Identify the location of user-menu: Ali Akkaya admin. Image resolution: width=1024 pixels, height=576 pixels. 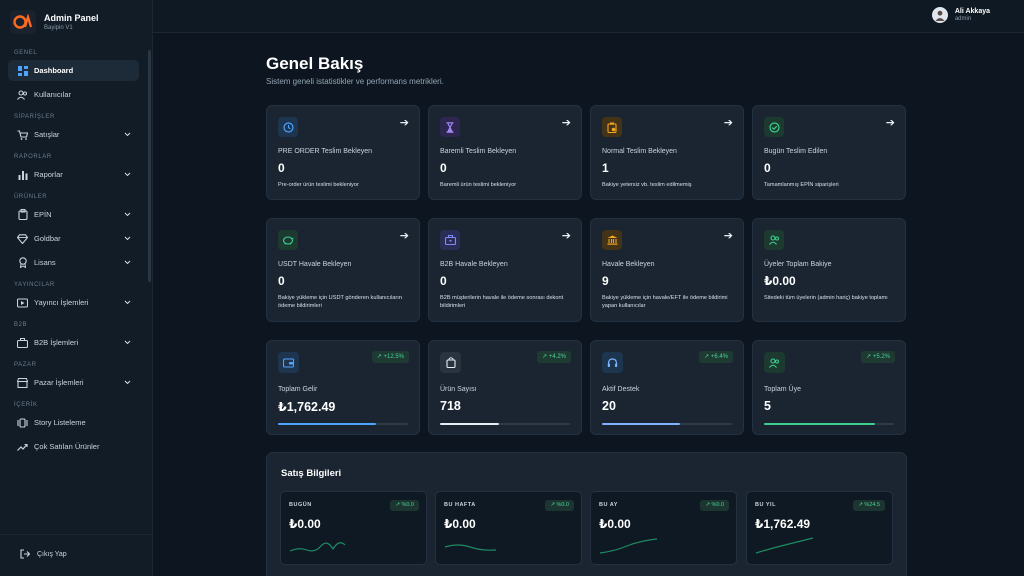
(960, 15).